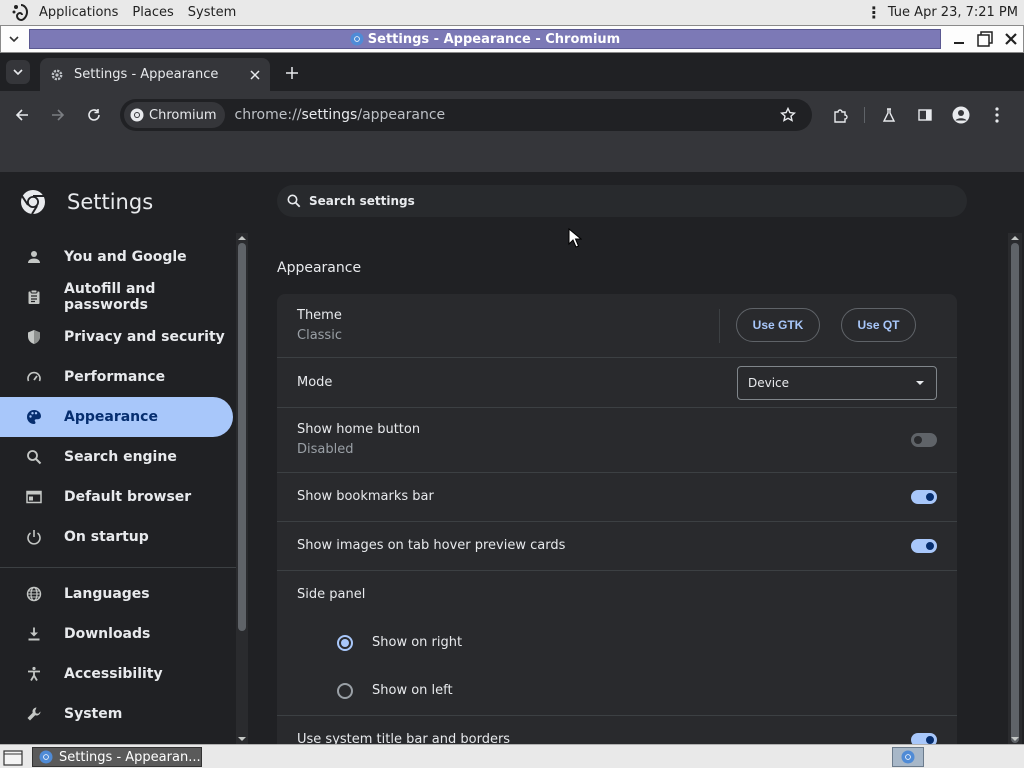 This screenshot has width=1024, height=768. What do you see at coordinates (512, 156) in the screenshot?
I see `bookmarks-bar` at bounding box center [512, 156].